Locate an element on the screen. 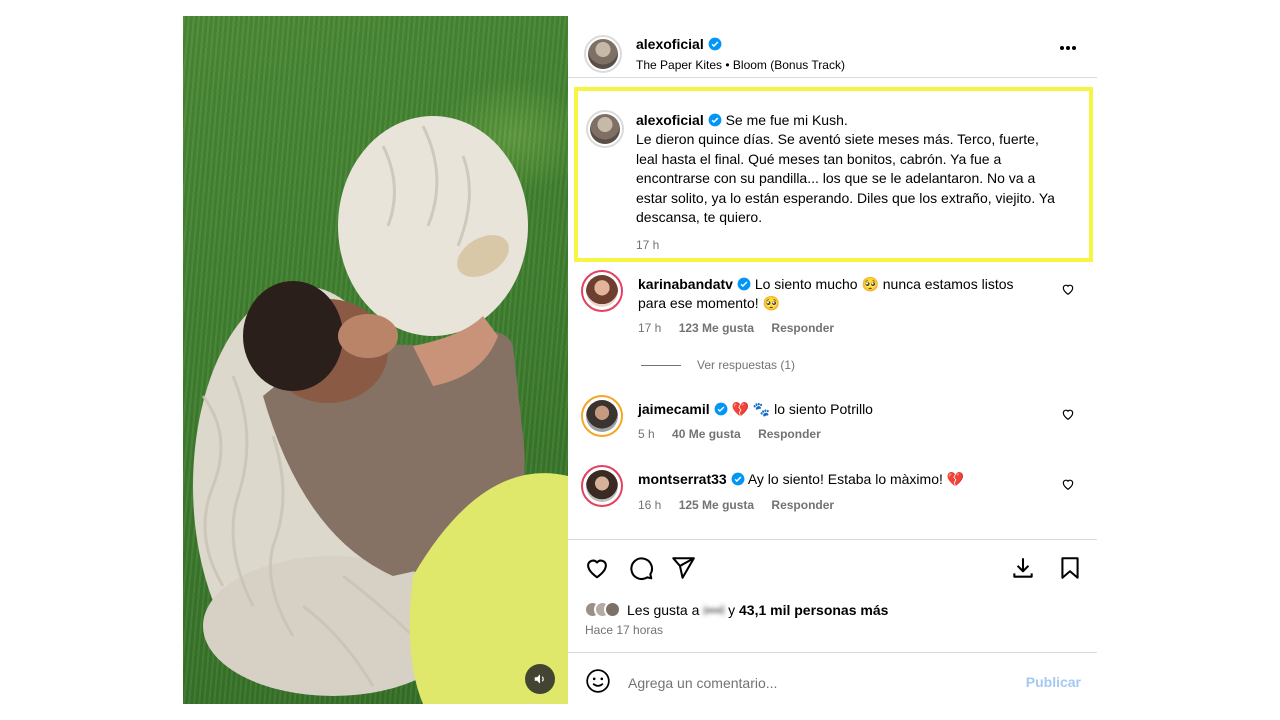 The height and width of the screenshot is (720, 1280). comment-likes: 123 Me gusta is located at coordinates (716, 328).